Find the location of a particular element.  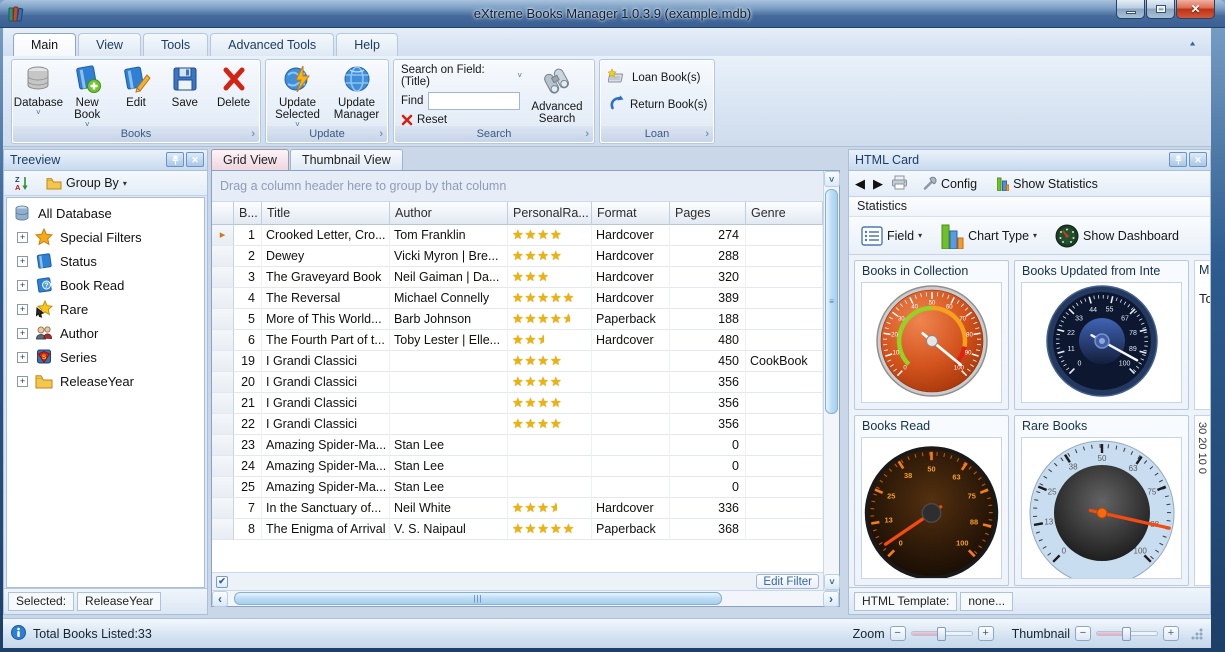

chart-type-button: Chart Type ▾ is located at coordinates (988, 236).